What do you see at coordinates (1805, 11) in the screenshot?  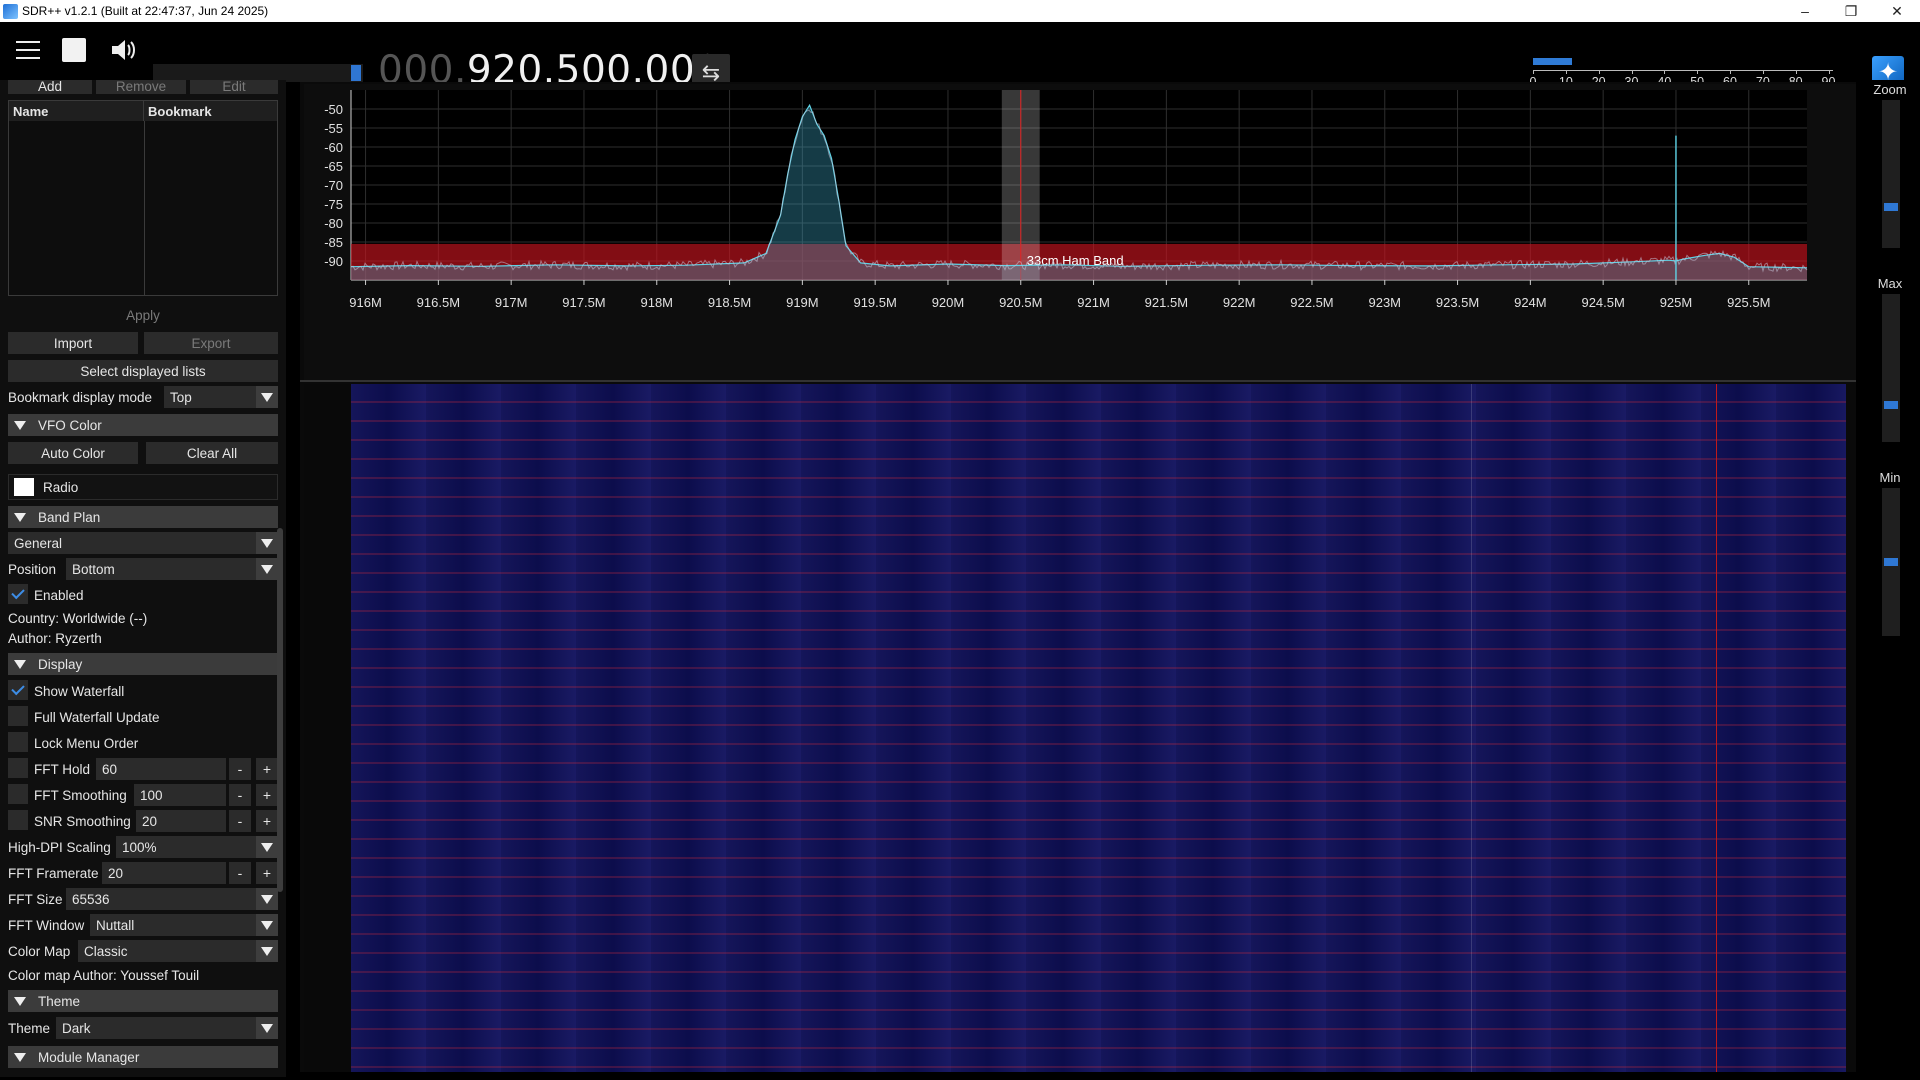 I see `minimize-button: –` at bounding box center [1805, 11].